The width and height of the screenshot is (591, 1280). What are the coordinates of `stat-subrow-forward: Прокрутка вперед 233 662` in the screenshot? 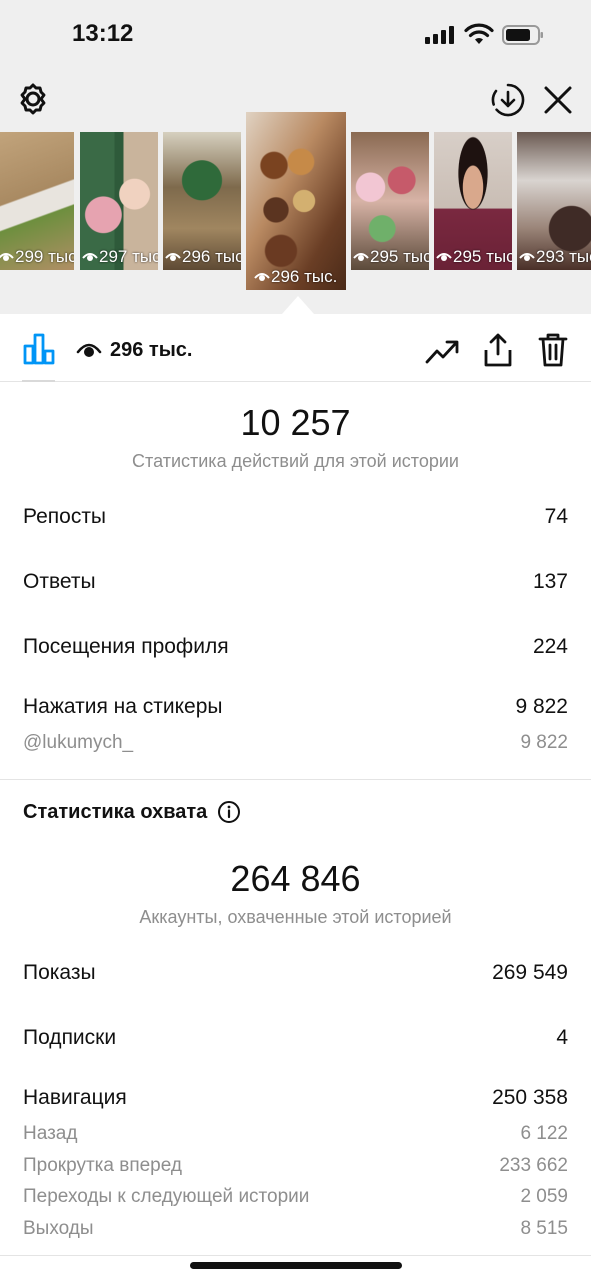 It's located at (295, 1166).